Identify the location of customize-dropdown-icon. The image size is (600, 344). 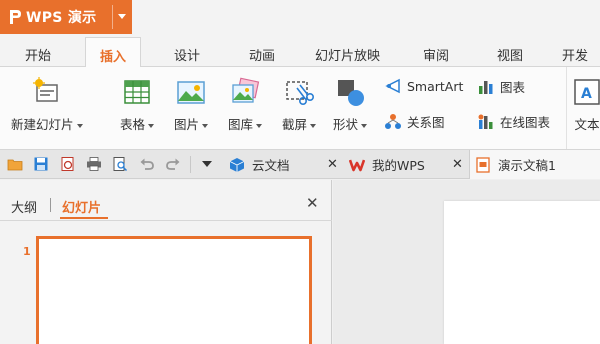
(207, 164).